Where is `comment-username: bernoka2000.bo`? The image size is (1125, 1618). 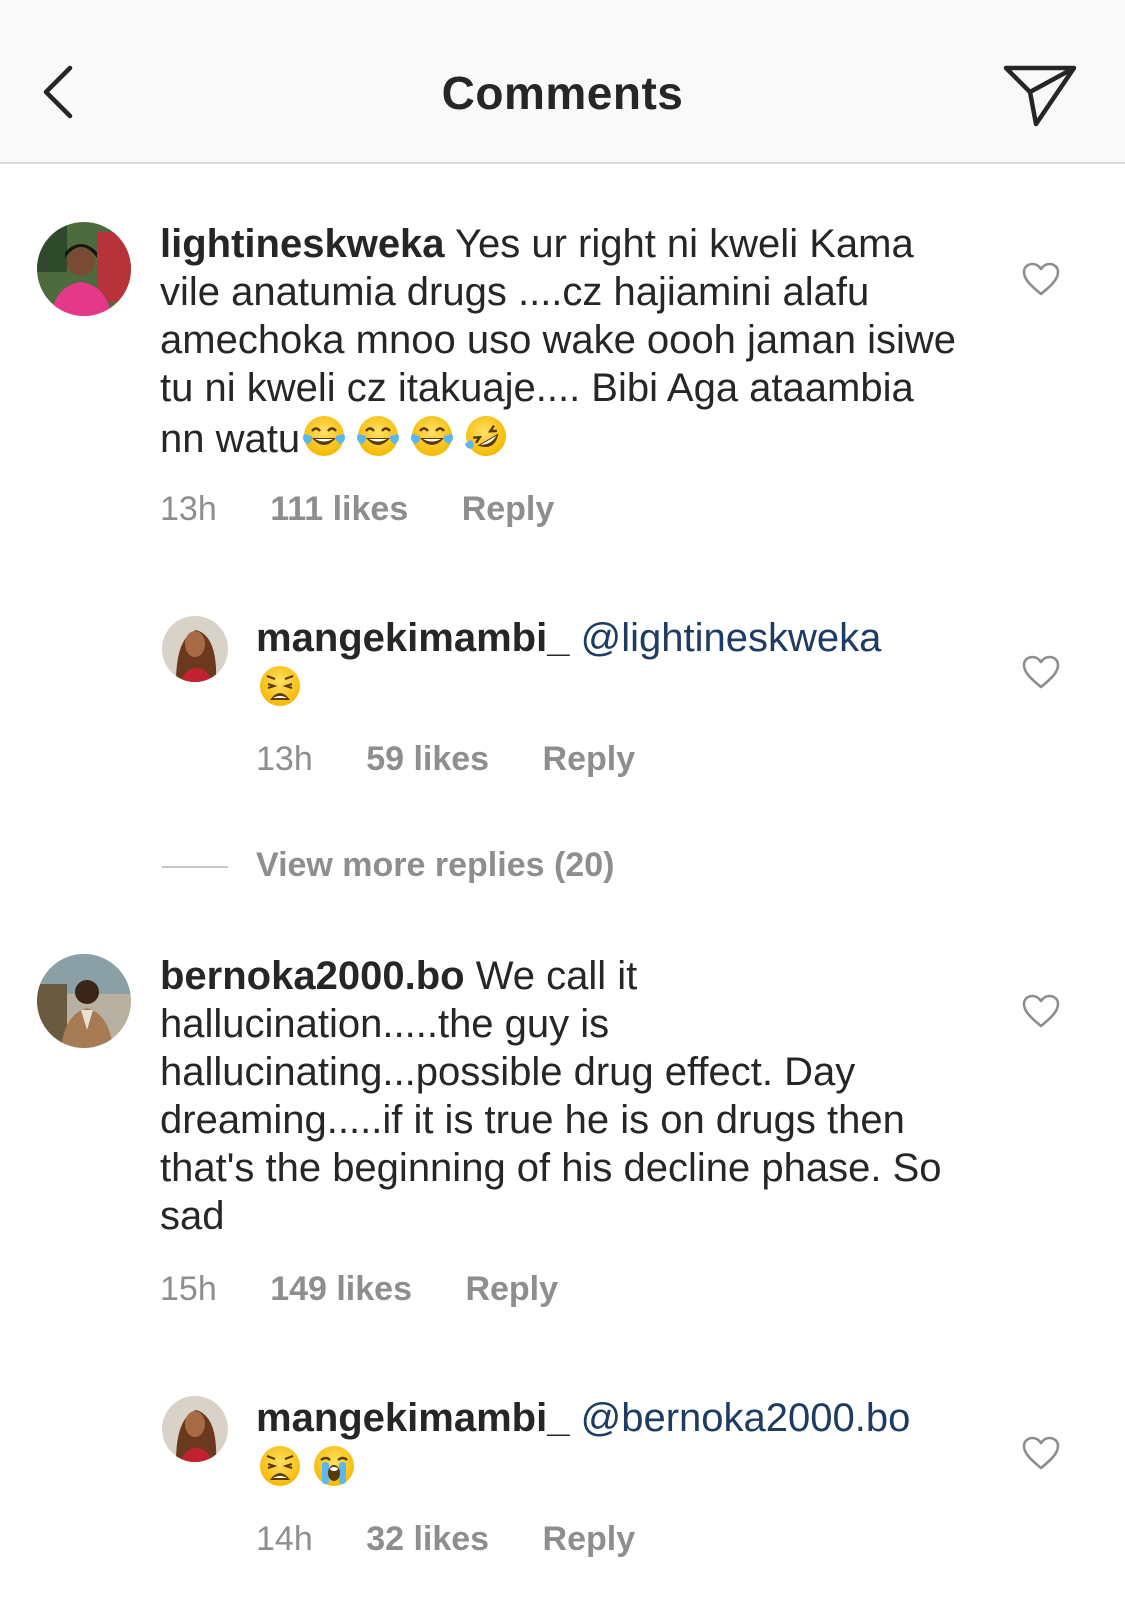 comment-username: bernoka2000.bo is located at coordinates (312, 976).